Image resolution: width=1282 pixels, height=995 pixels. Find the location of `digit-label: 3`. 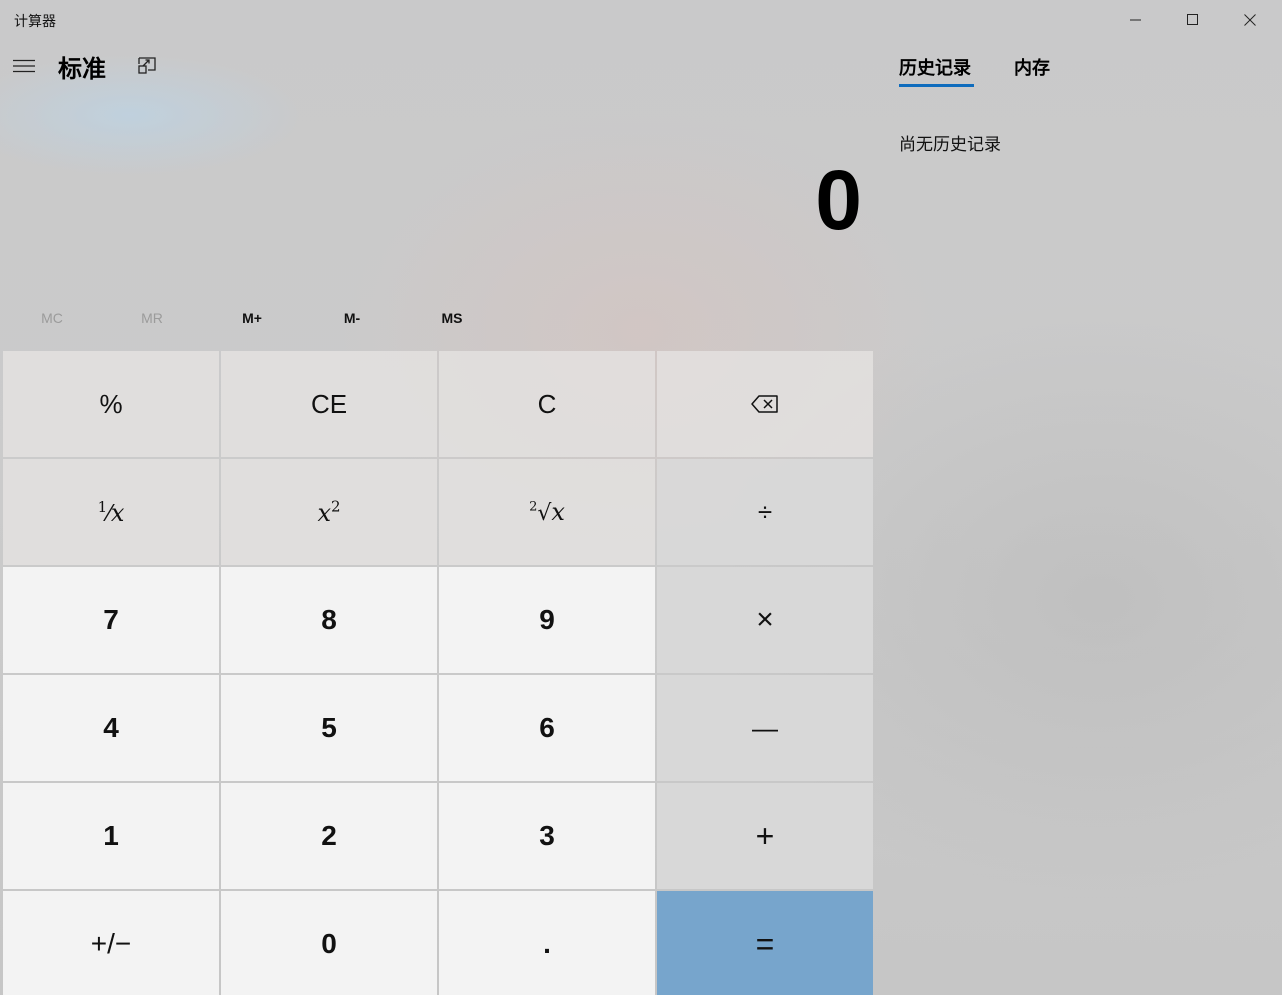

digit-label: 3 is located at coordinates (547, 835).